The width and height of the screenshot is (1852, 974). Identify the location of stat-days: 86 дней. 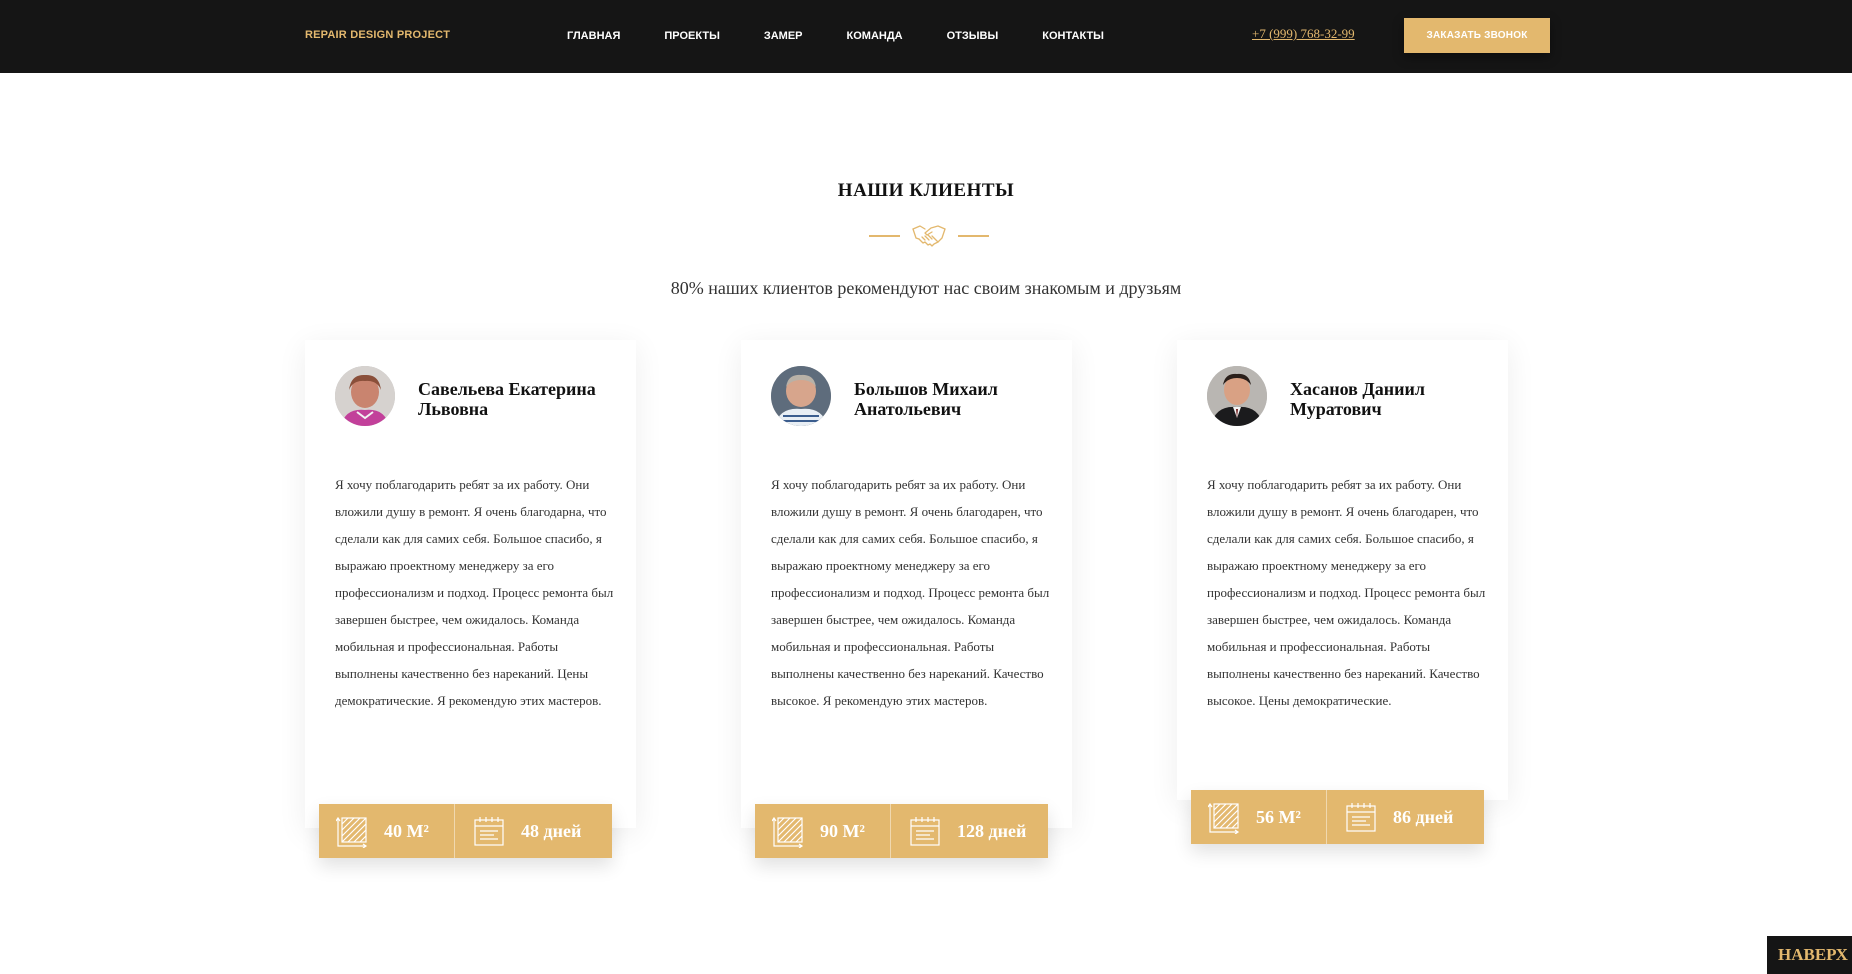
(1405, 817).